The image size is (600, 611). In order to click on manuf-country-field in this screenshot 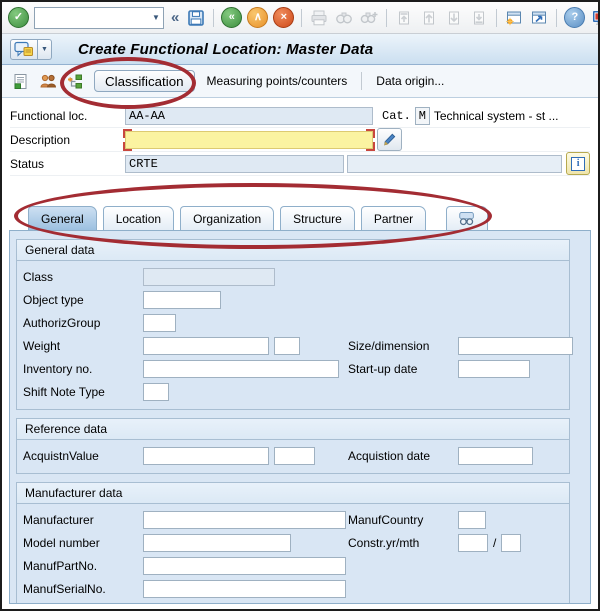, I will do `click(472, 519)`.